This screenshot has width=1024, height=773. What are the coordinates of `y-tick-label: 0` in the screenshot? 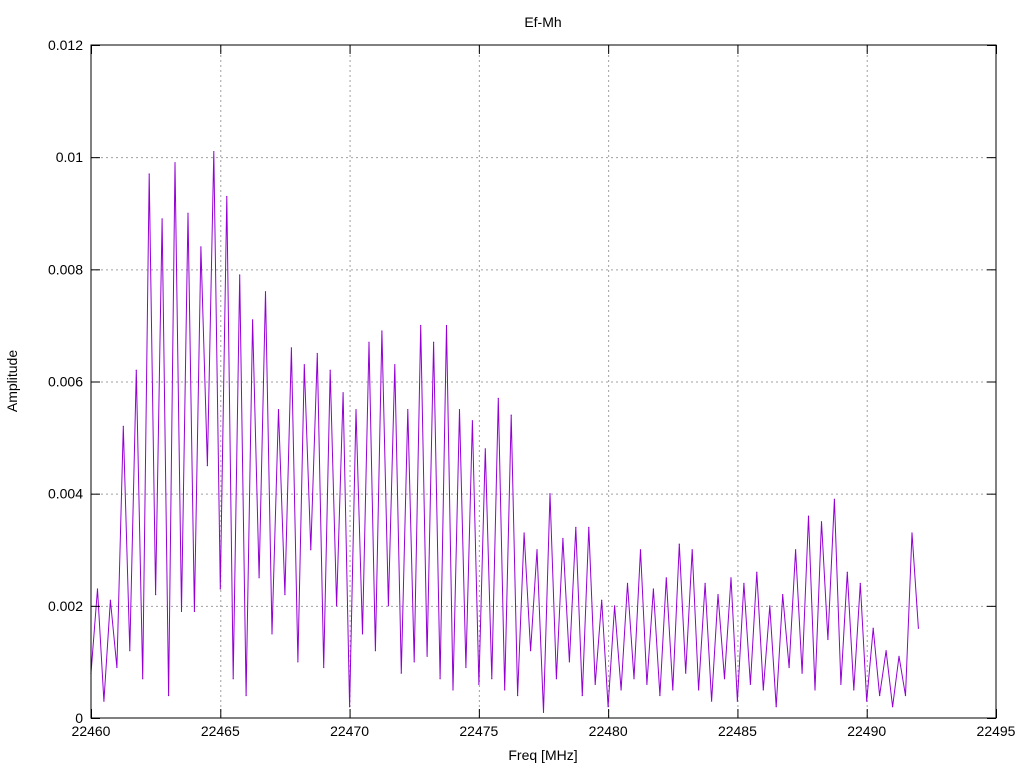 It's located at (79, 718).